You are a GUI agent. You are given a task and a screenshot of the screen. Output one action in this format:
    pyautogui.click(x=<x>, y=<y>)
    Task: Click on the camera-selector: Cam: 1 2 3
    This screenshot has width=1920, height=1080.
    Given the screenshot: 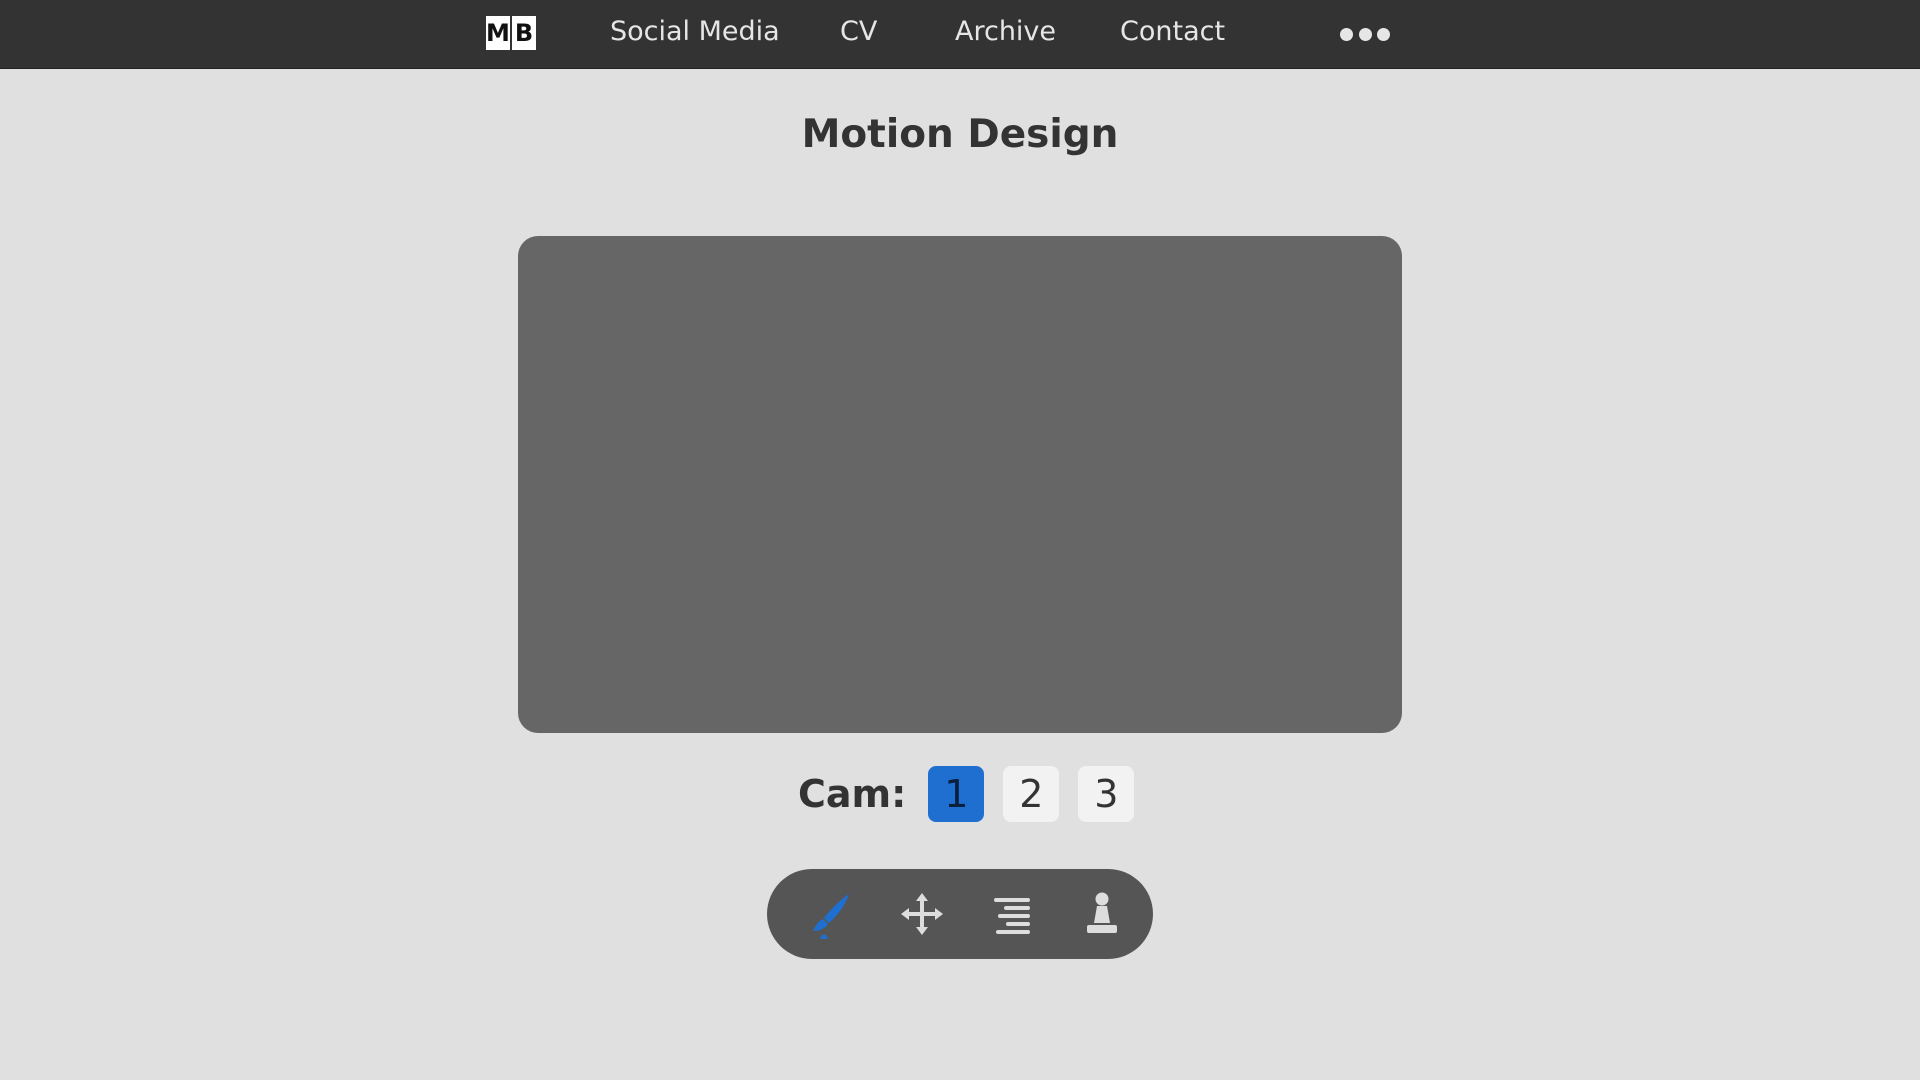 What is the action you would take?
    pyautogui.click(x=975, y=794)
    